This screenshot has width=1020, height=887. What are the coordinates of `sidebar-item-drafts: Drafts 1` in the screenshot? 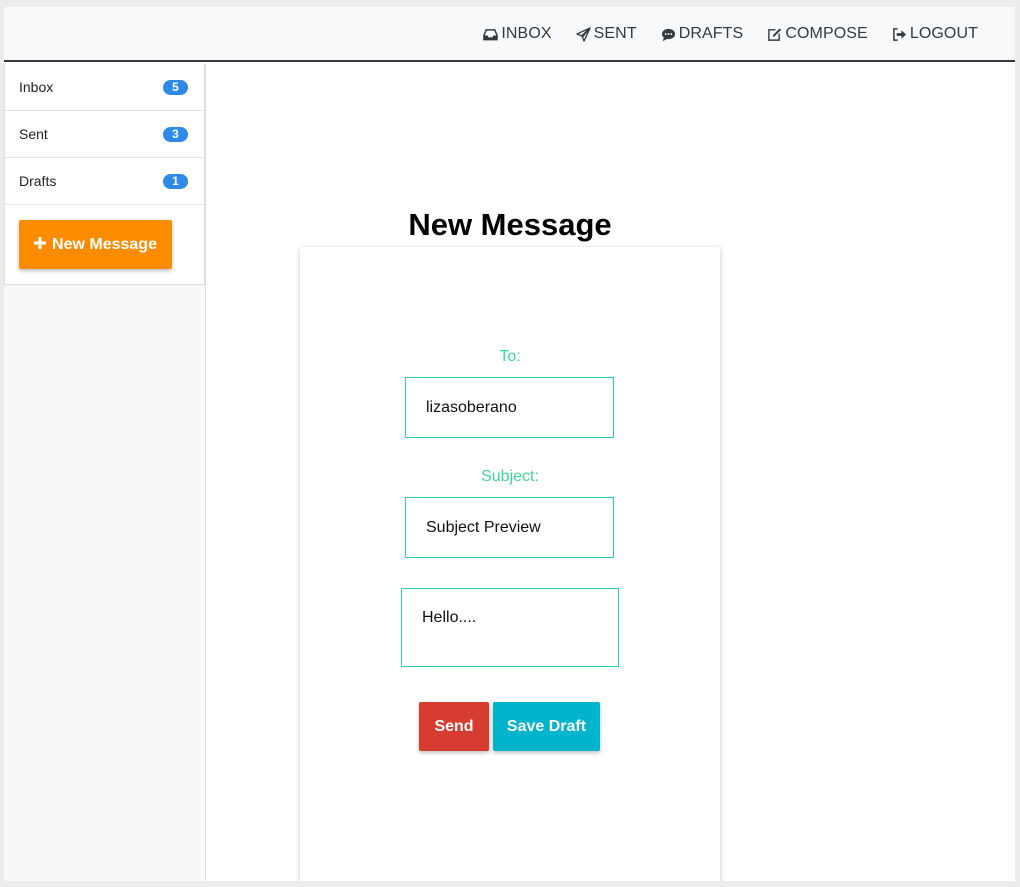 It's located at (104, 181).